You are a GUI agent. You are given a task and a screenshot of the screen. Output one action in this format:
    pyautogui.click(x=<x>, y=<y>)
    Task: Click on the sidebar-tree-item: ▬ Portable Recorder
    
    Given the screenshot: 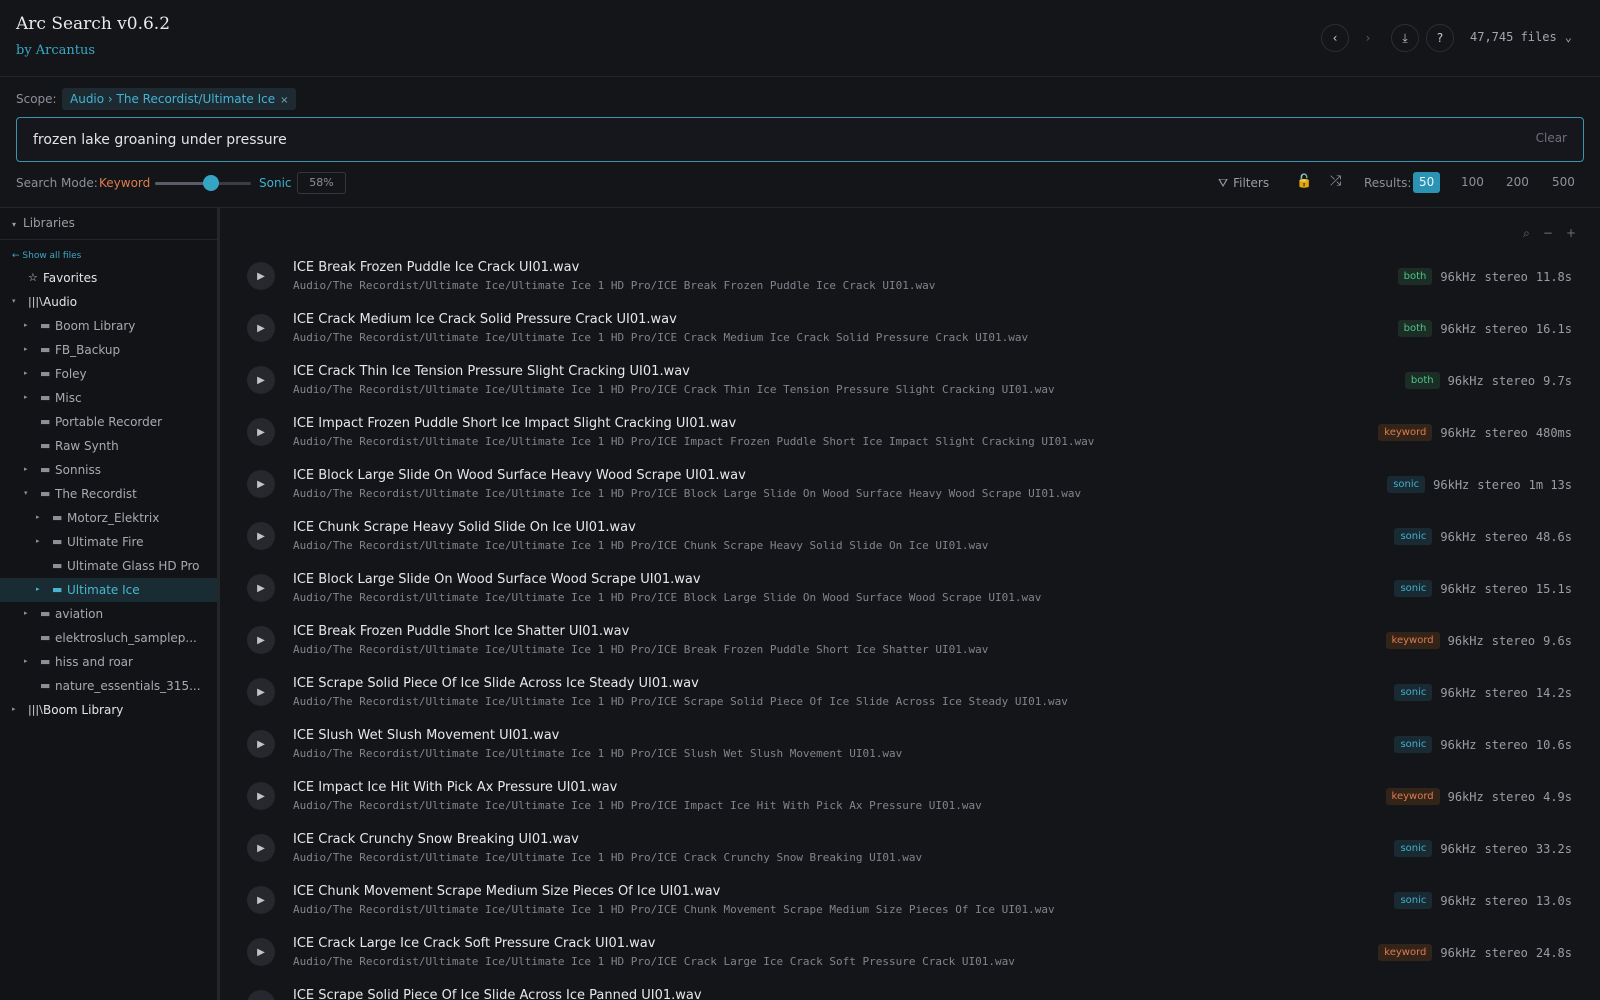 What is the action you would take?
    pyautogui.click(x=108, y=422)
    